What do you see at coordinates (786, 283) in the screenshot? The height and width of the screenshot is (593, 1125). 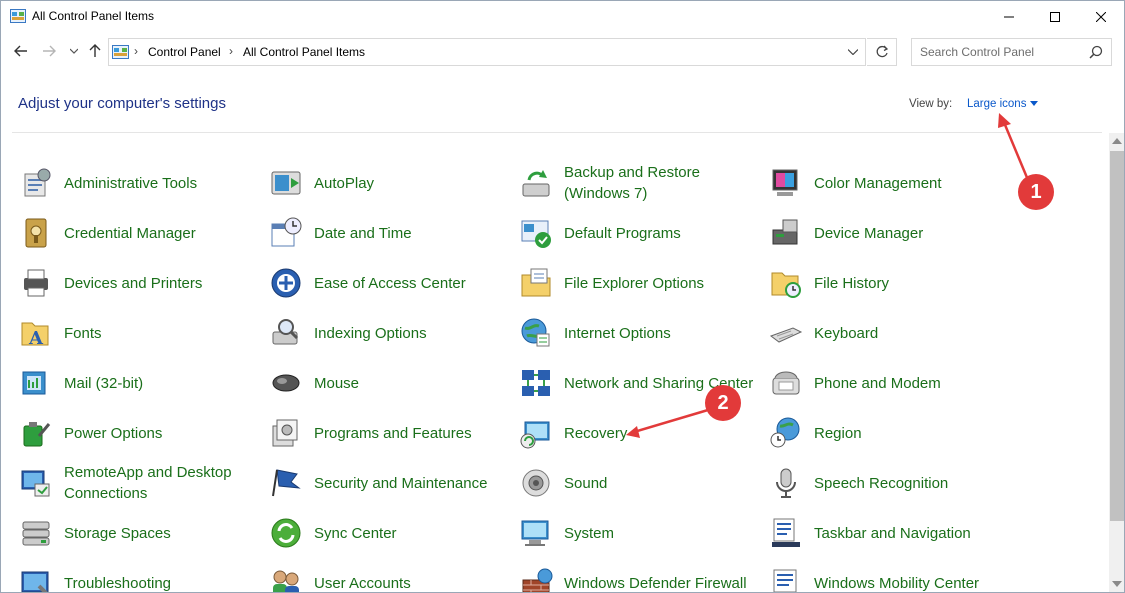 I see `file-history-icon` at bounding box center [786, 283].